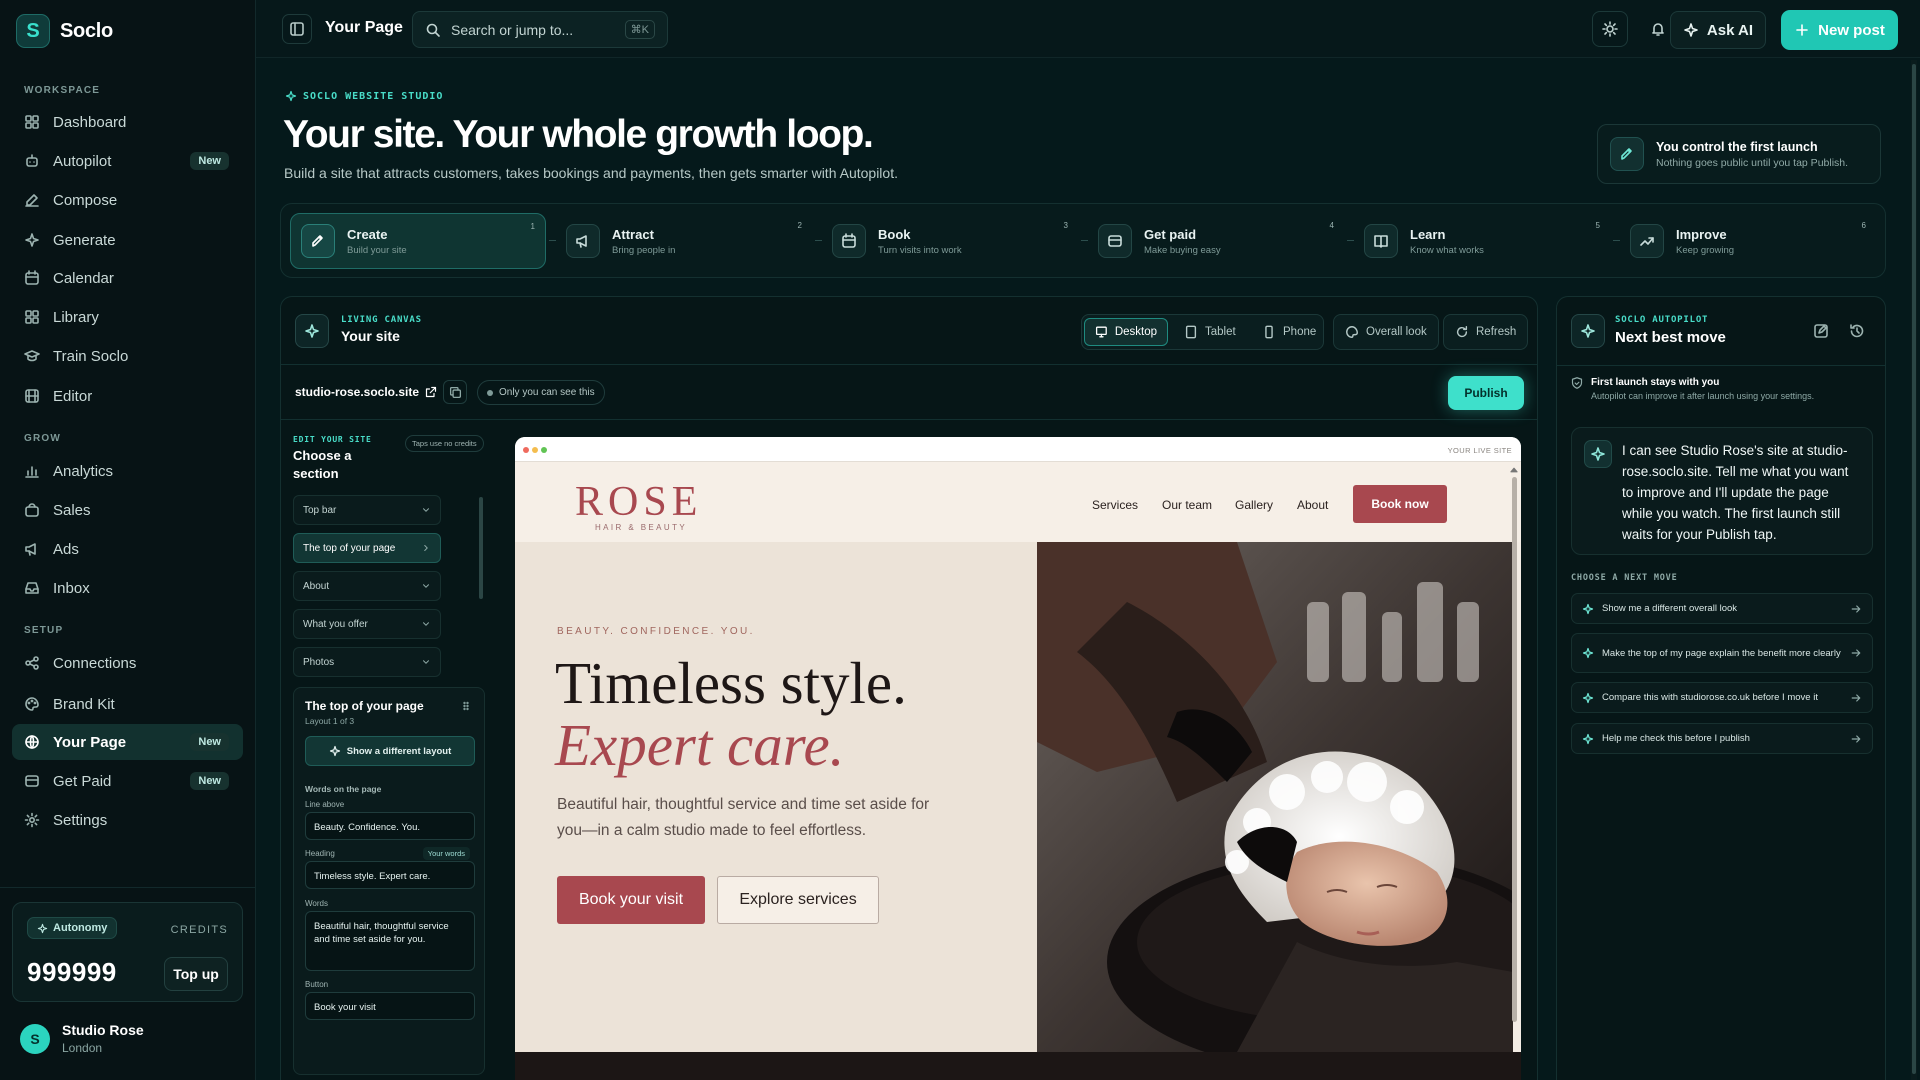  I want to click on step-book: Book Turn visits into work 3, so click(950, 241).